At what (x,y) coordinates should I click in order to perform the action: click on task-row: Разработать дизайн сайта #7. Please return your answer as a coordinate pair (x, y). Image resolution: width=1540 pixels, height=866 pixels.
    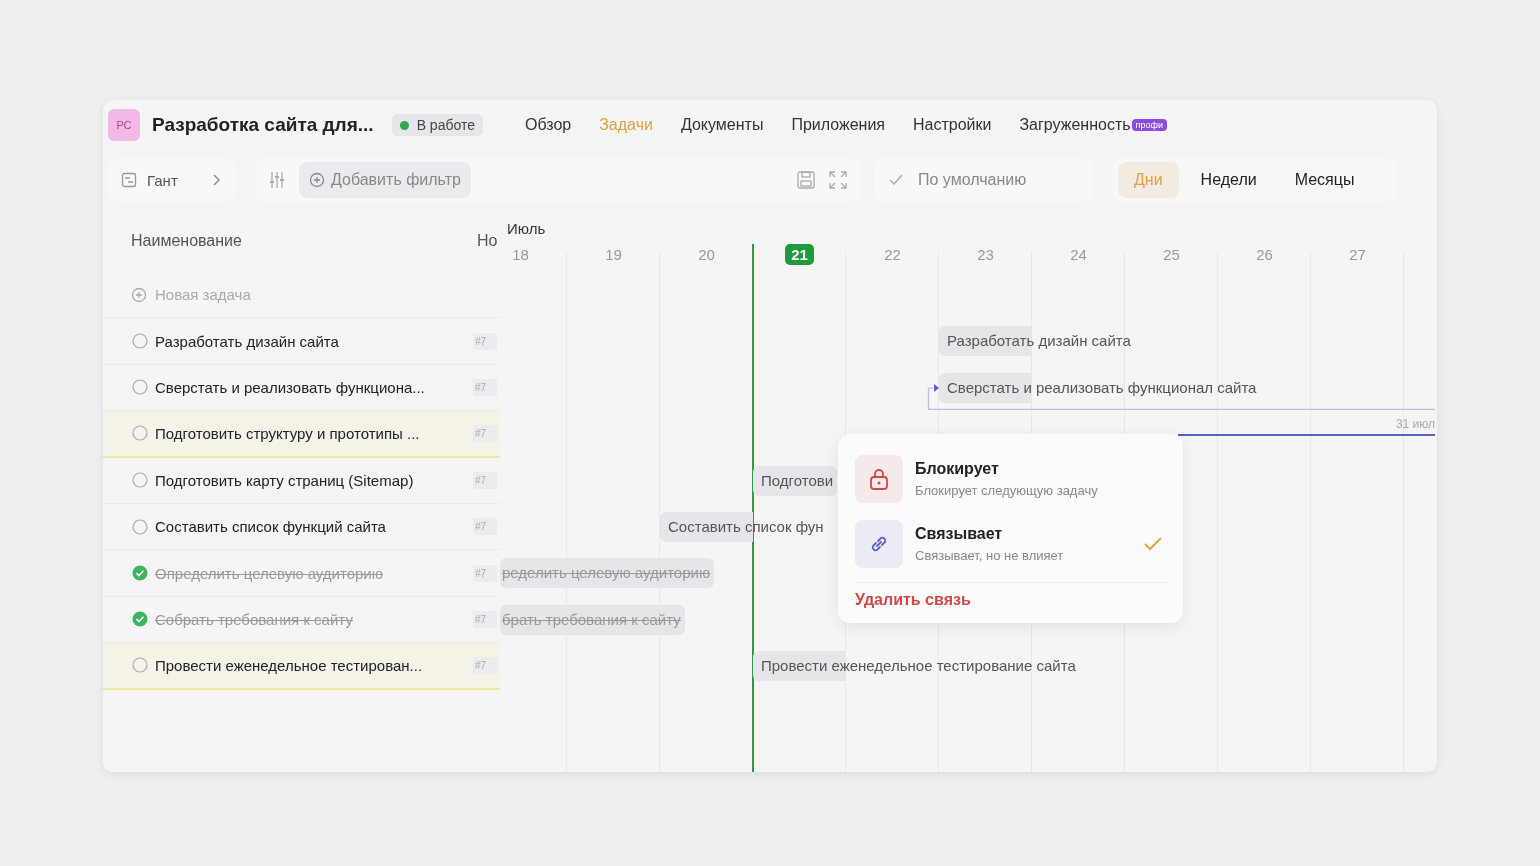
    Looking at the image, I should click on (301, 341).